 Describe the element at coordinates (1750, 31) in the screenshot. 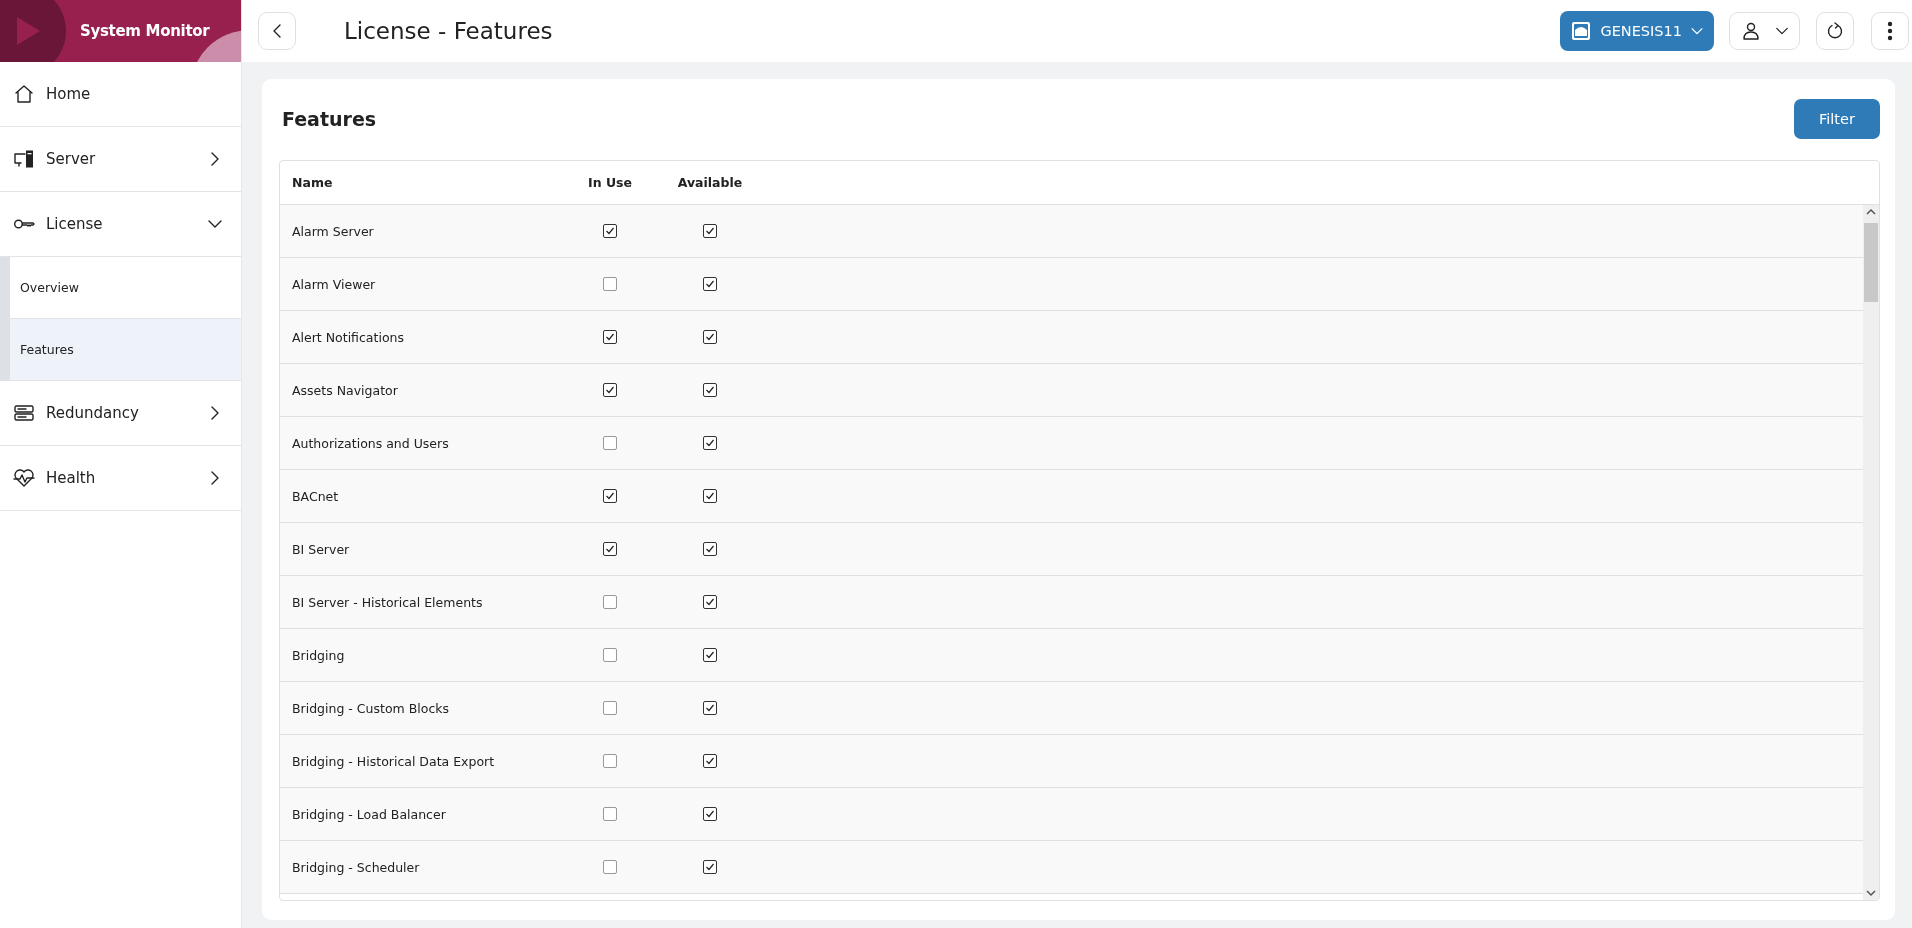

I see `user-icon` at that location.